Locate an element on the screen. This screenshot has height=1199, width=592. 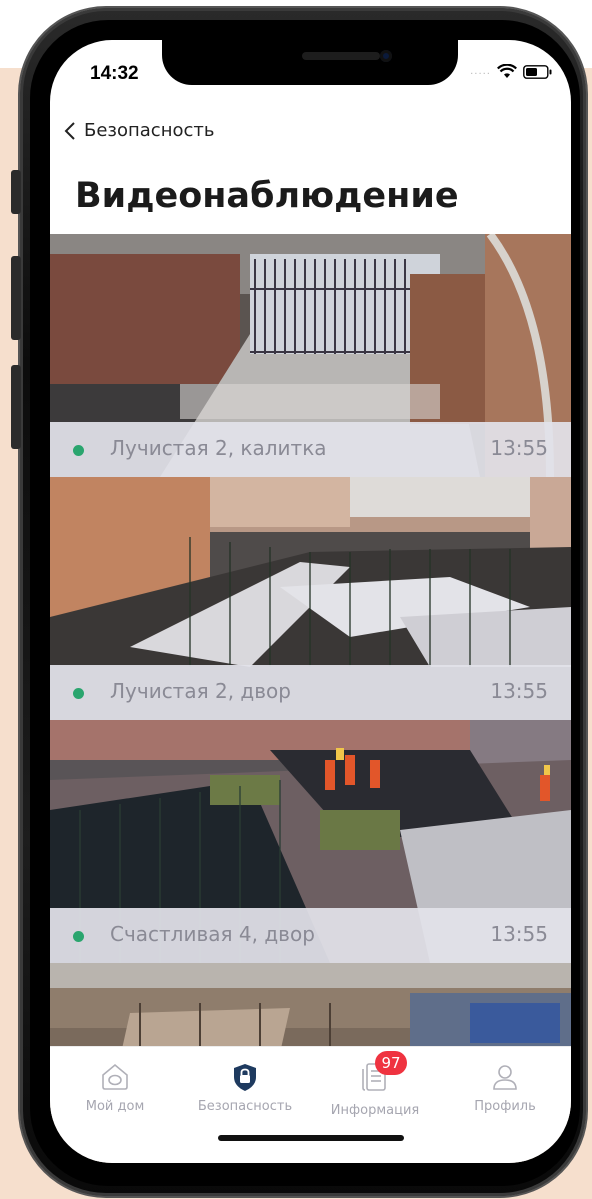
camera-info-bar: Лучистая 2, двор 13:55 is located at coordinates (310, 692).